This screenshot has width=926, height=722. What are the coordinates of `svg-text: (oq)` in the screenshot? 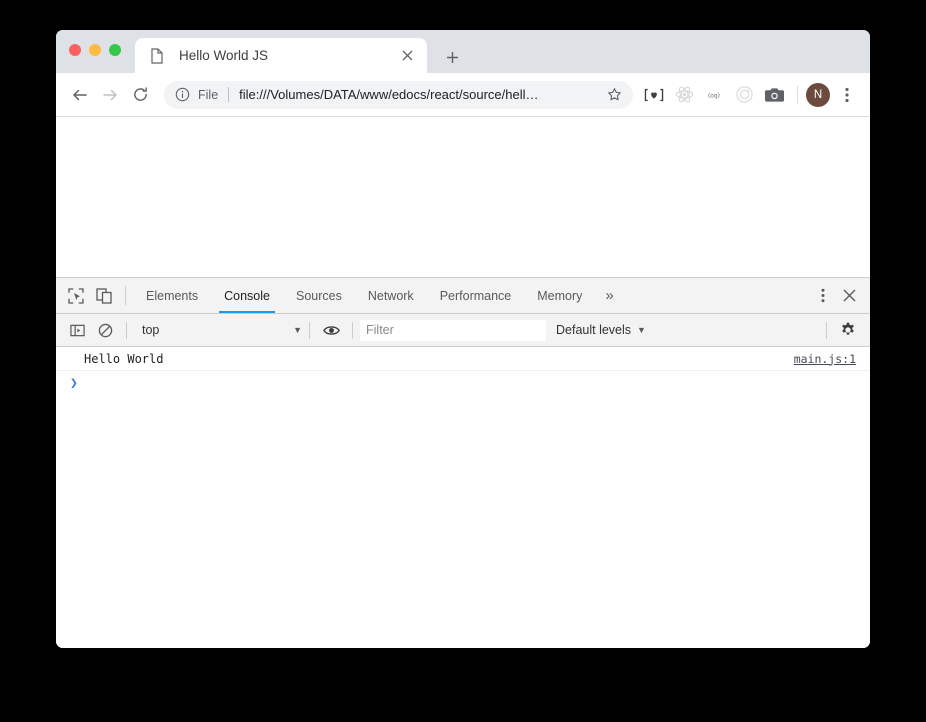 It's located at (714, 96).